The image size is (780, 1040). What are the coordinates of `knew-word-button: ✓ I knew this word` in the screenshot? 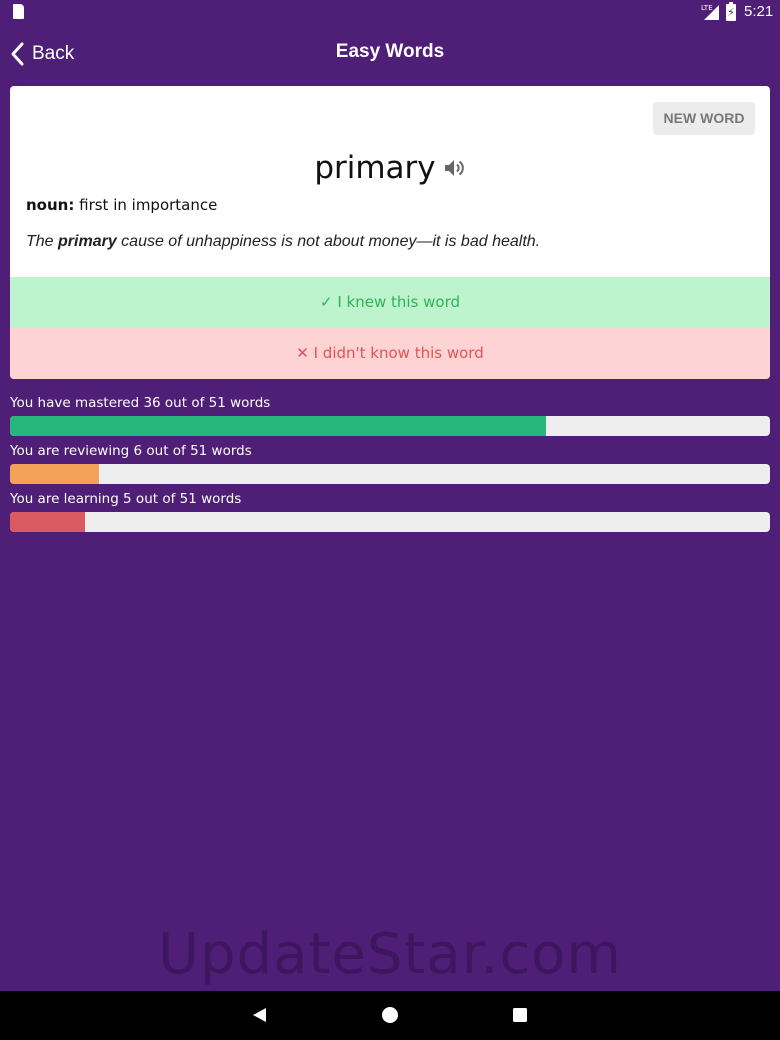 It's located at (390, 302).